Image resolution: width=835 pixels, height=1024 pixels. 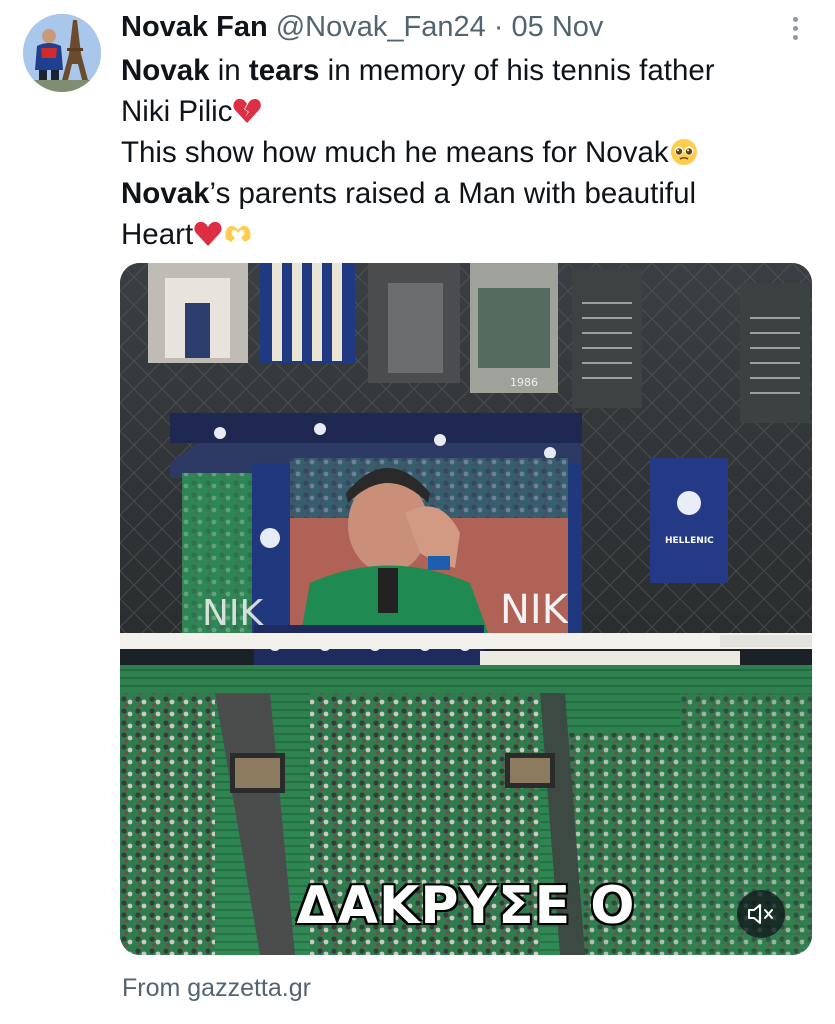 What do you see at coordinates (453, 193) in the screenshot?
I see `text-parents: ’s parents raised a Man with beautiful` at bounding box center [453, 193].